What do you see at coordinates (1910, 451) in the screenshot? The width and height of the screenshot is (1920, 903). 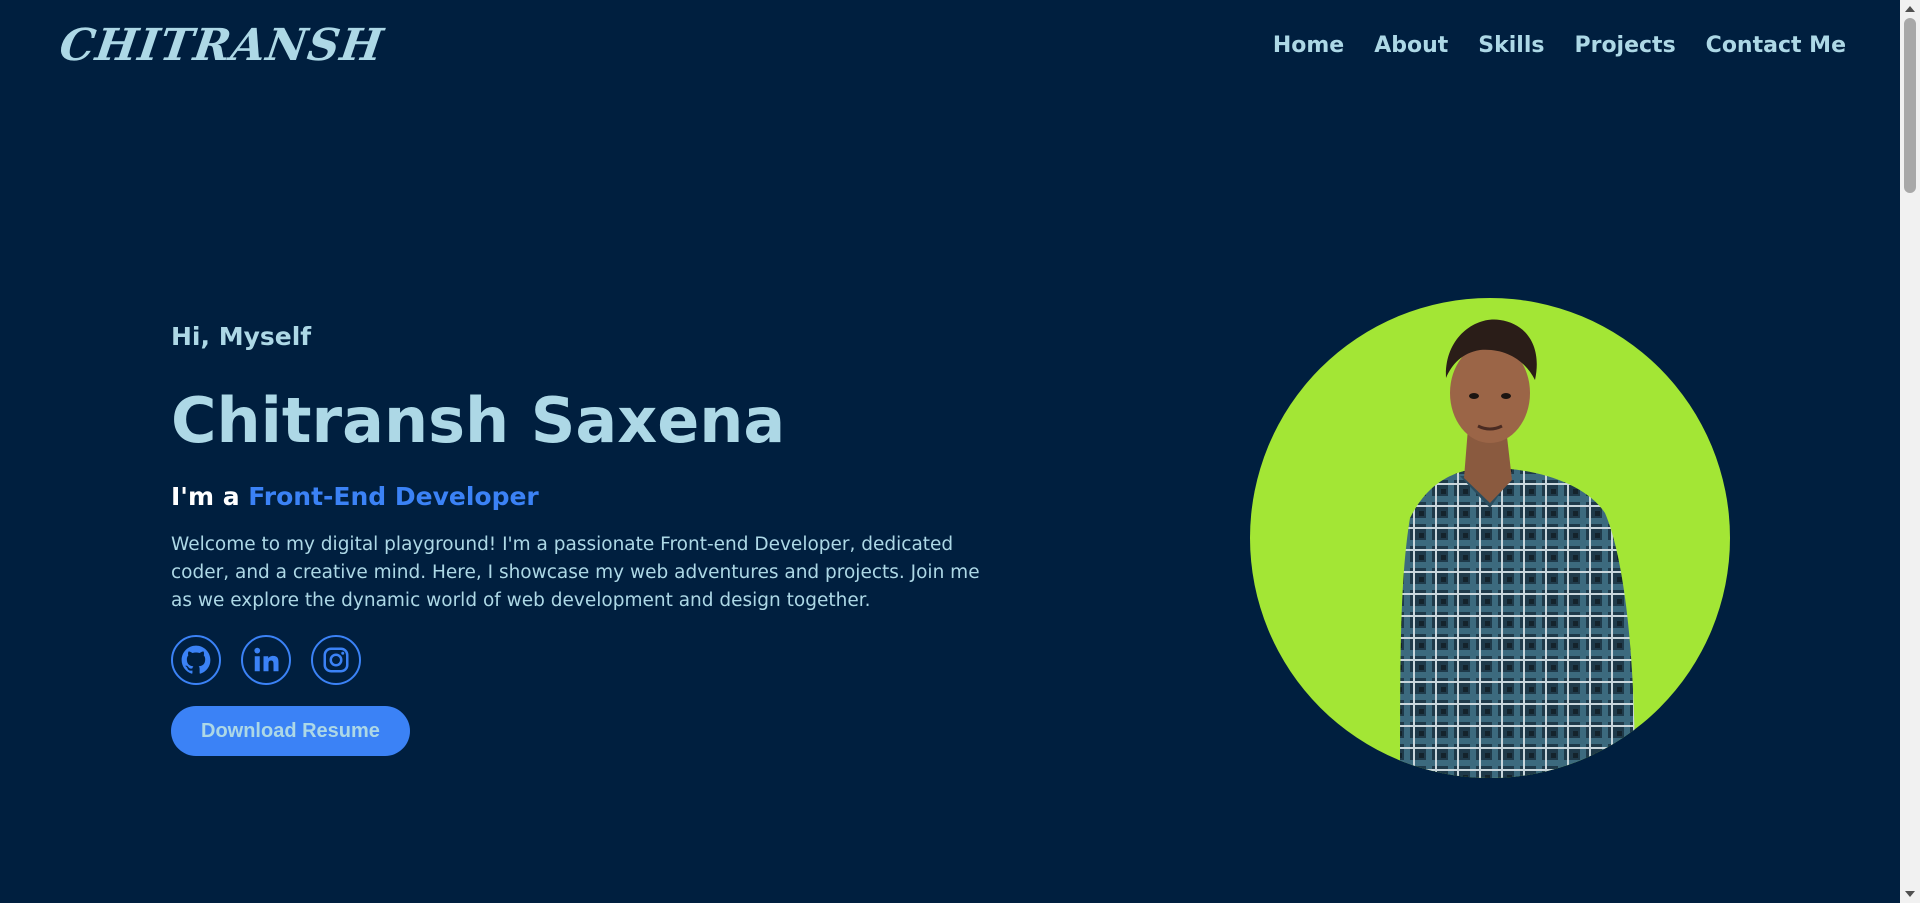 I see `vertical-scrollbar` at bounding box center [1910, 451].